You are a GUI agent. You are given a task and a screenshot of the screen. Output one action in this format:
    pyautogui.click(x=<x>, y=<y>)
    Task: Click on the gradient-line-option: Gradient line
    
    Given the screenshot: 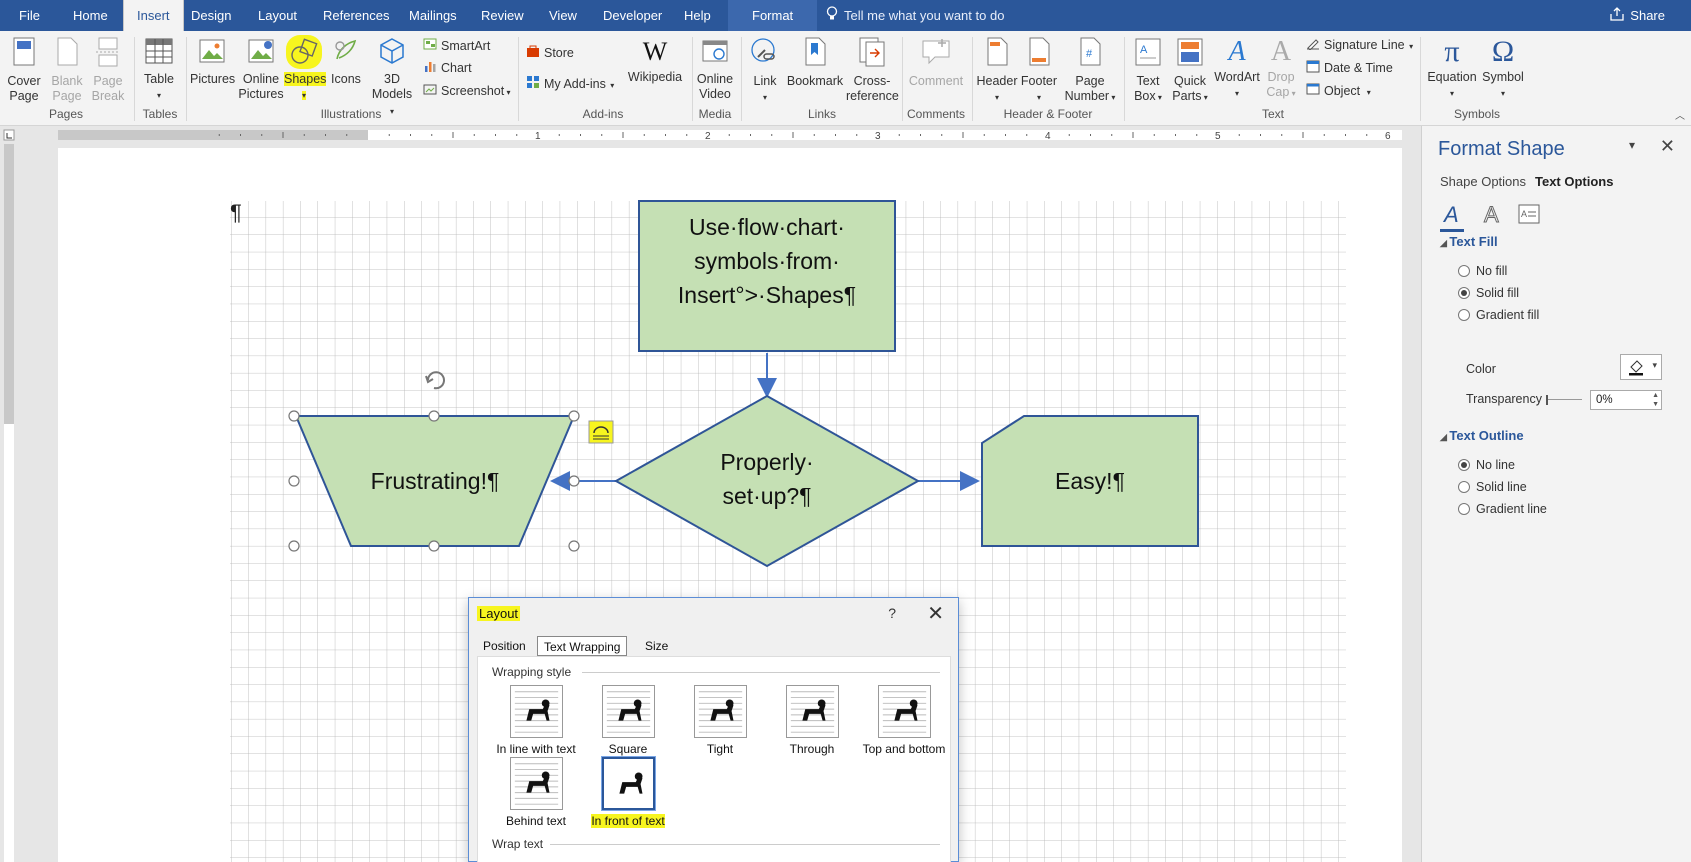 What is the action you would take?
    pyautogui.click(x=1502, y=509)
    